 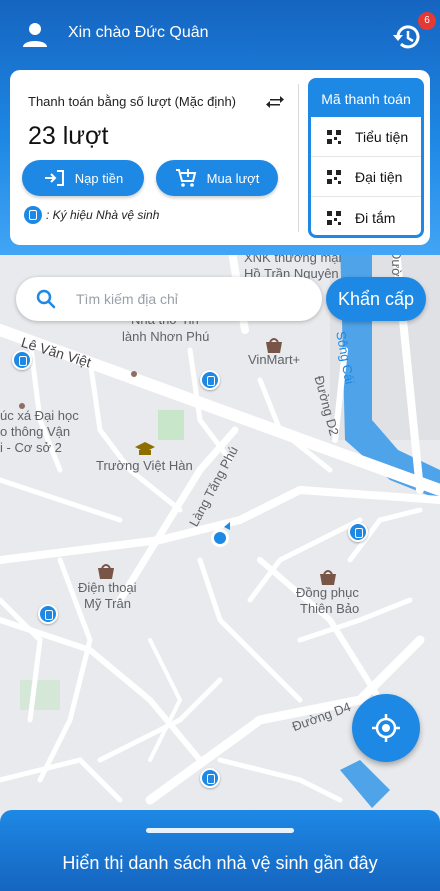 I want to click on swap-icon, so click(x=275, y=102).